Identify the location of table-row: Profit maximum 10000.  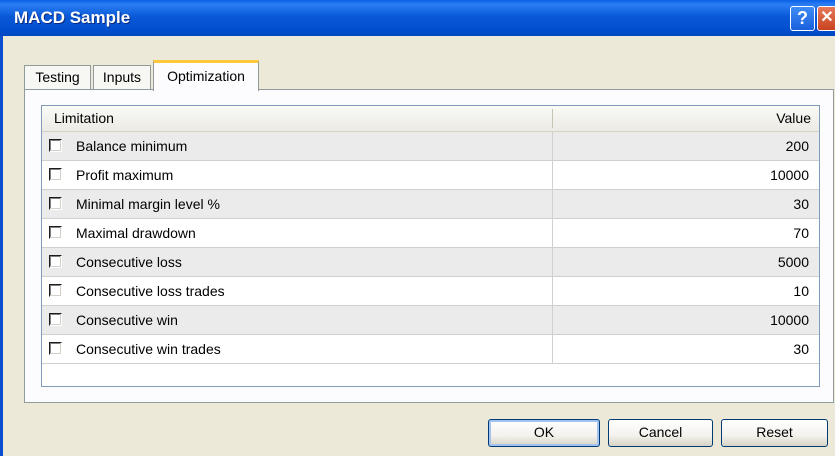
(430, 175).